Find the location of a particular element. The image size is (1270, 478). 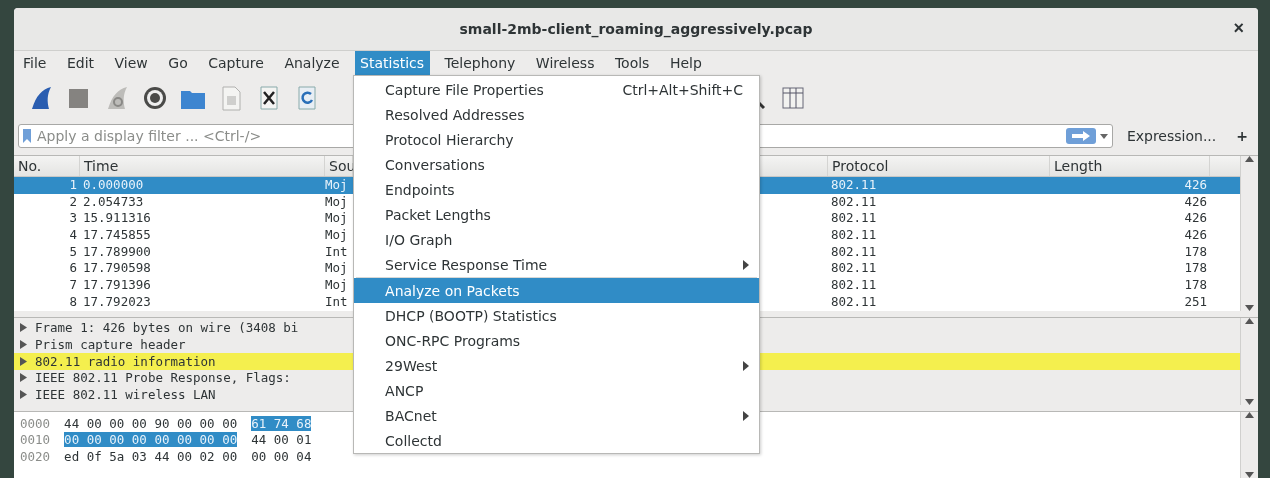

menu-entry-label: Collectd is located at coordinates (414, 440).